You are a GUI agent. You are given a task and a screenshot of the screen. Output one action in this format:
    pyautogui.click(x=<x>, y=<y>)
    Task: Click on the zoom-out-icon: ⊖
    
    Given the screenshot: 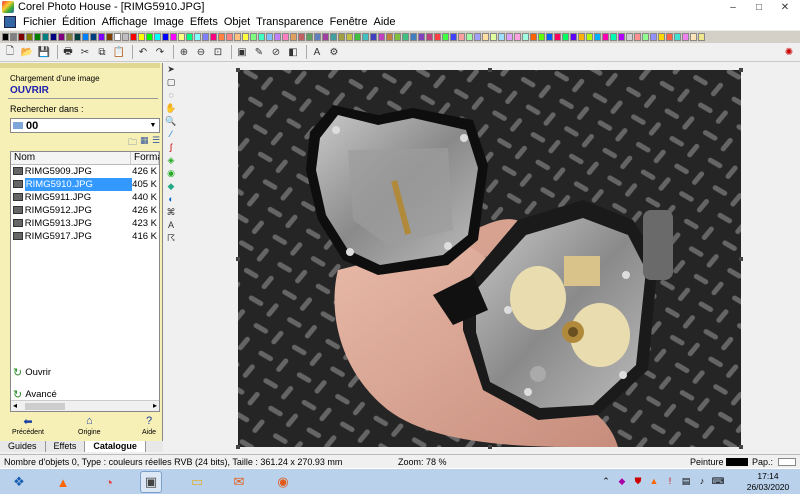 What is the action you would take?
    pyautogui.click(x=201, y=52)
    